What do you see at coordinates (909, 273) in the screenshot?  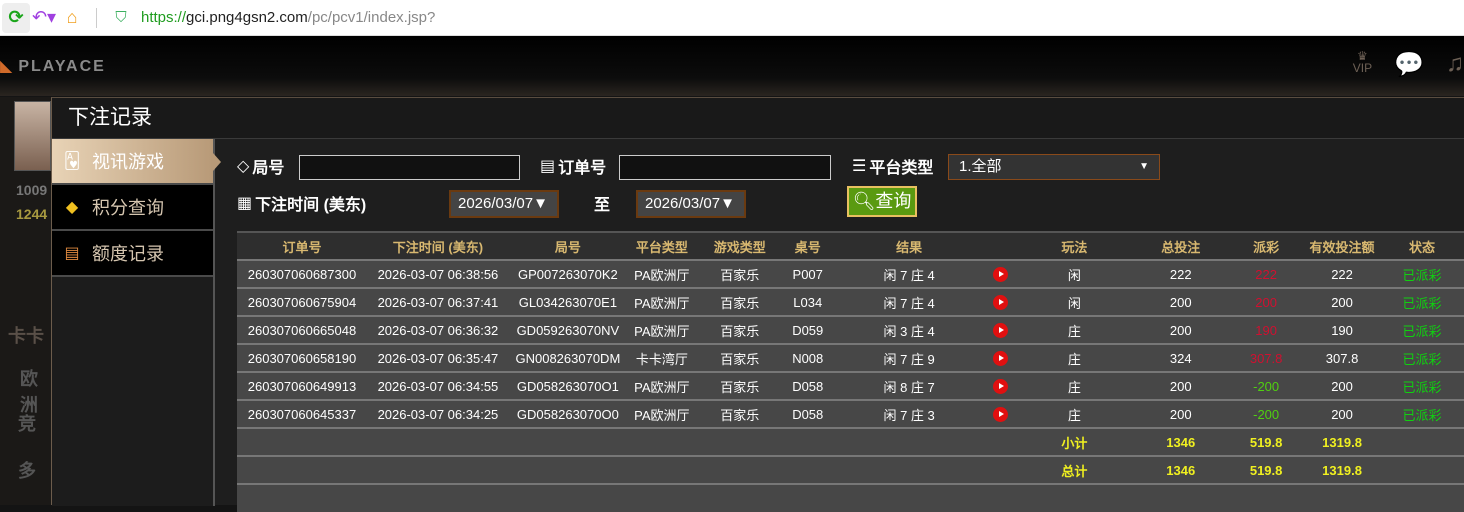 I see `result: 闲 7 庄 4` at bounding box center [909, 273].